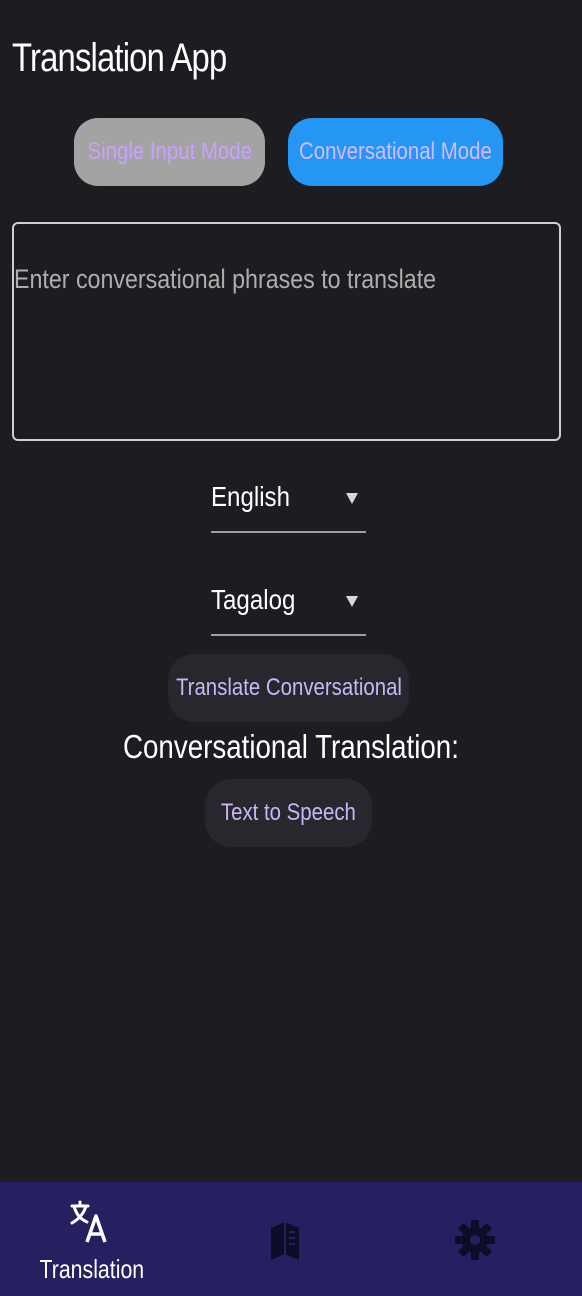  I want to click on text-to-speech-button: Text to Speech, so click(288, 813).